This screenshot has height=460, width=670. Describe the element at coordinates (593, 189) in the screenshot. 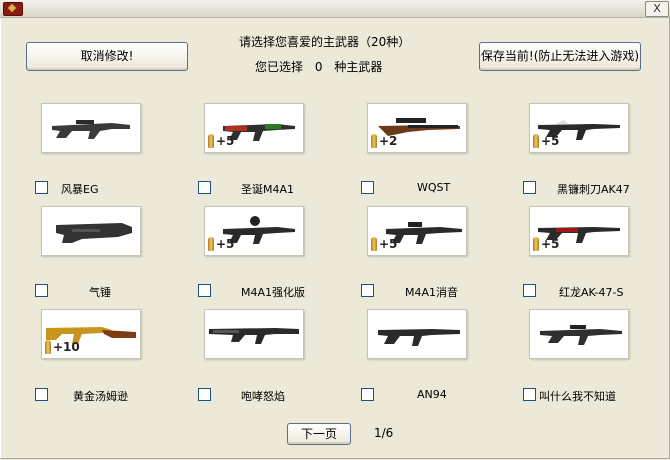

I see `weapon-name: 黑镰刺刀AK47` at that location.